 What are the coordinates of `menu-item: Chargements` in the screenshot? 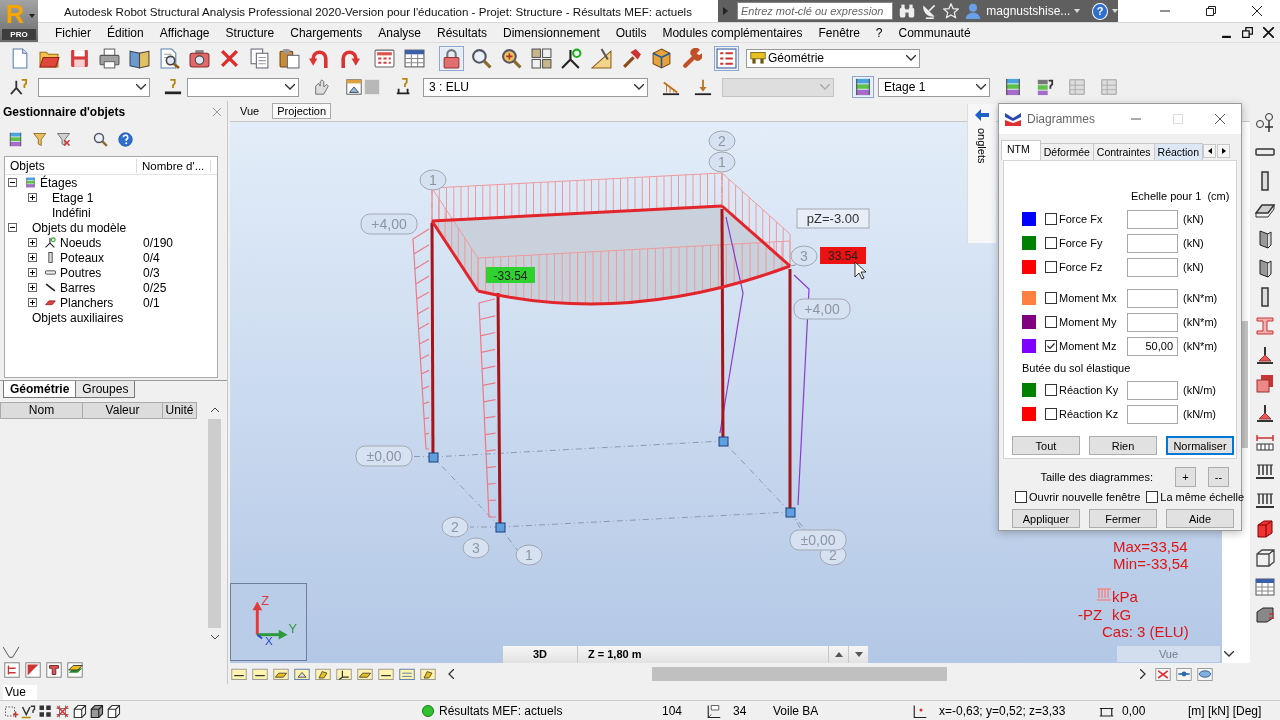 It's located at (326, 32).